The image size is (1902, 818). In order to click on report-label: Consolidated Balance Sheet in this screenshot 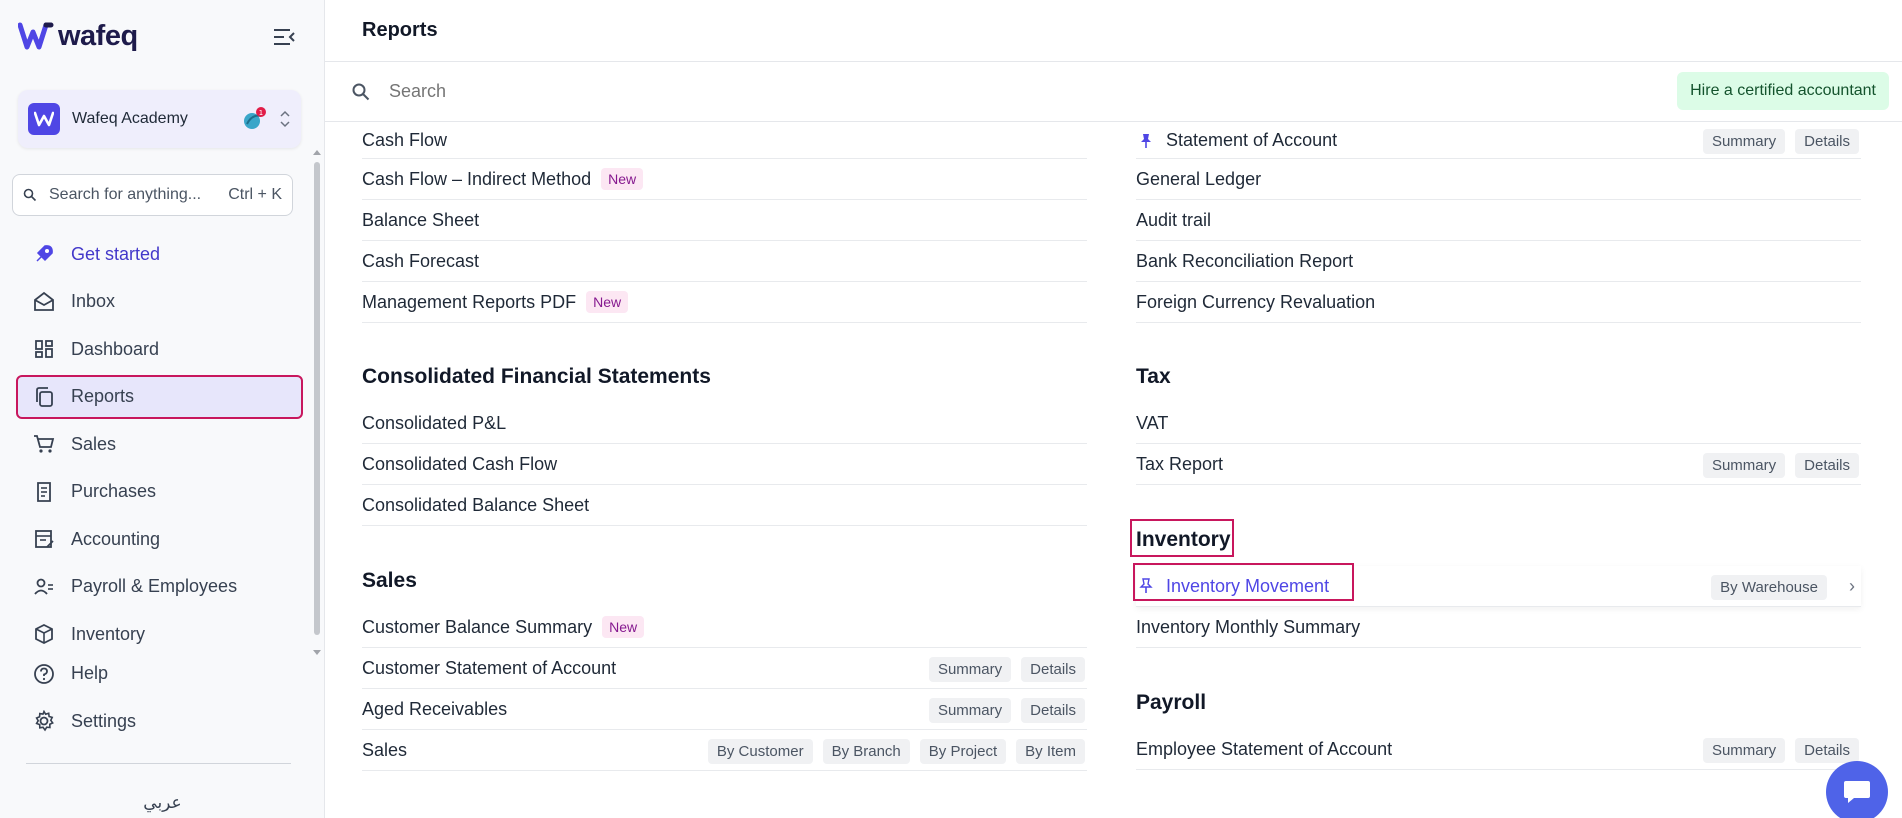, I will do `click(475, 505)`.